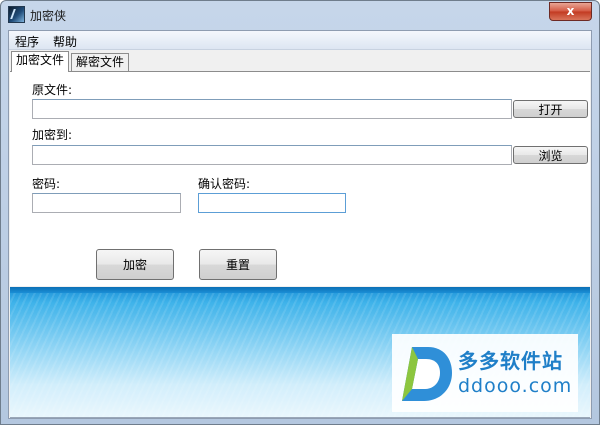  I want to click on target-file-input, so click(272, 155).